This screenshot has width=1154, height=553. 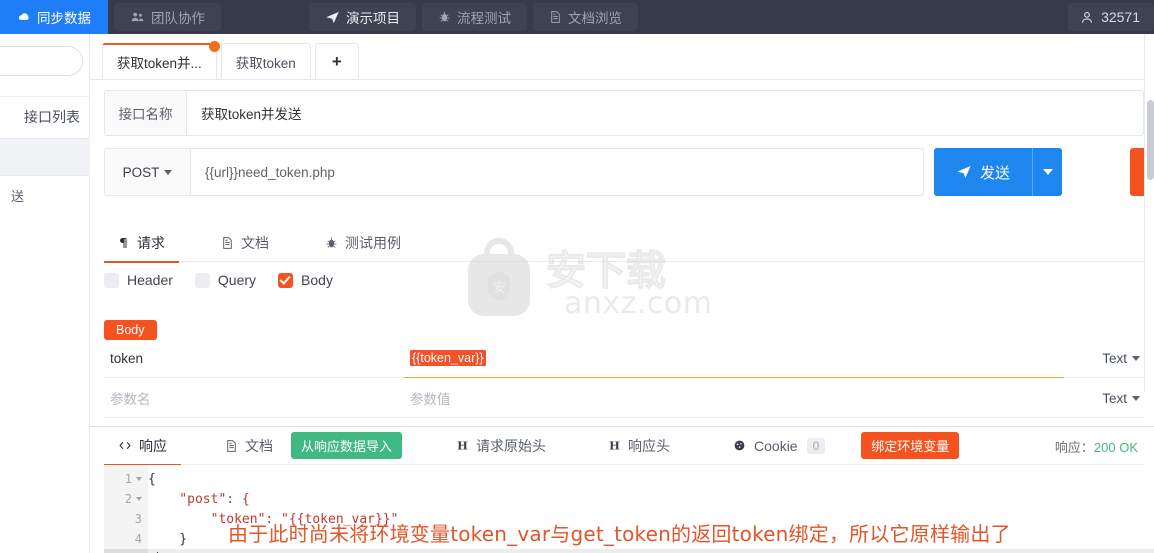 What do you see at coordinates (373, 242) in the screenshot?
I see `tab-label: 测试用例` at bounding box center [373, 242].